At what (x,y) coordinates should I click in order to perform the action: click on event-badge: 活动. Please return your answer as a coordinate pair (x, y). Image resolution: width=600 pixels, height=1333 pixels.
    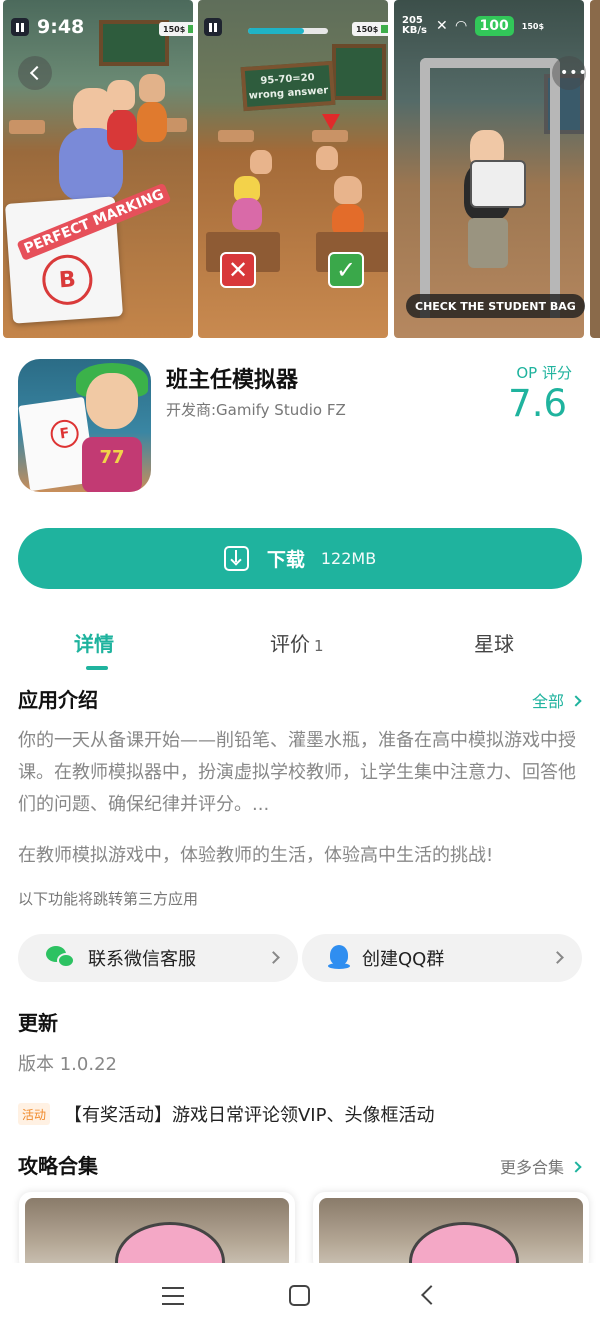
    Looking at the image, I should click on (34, 1114).